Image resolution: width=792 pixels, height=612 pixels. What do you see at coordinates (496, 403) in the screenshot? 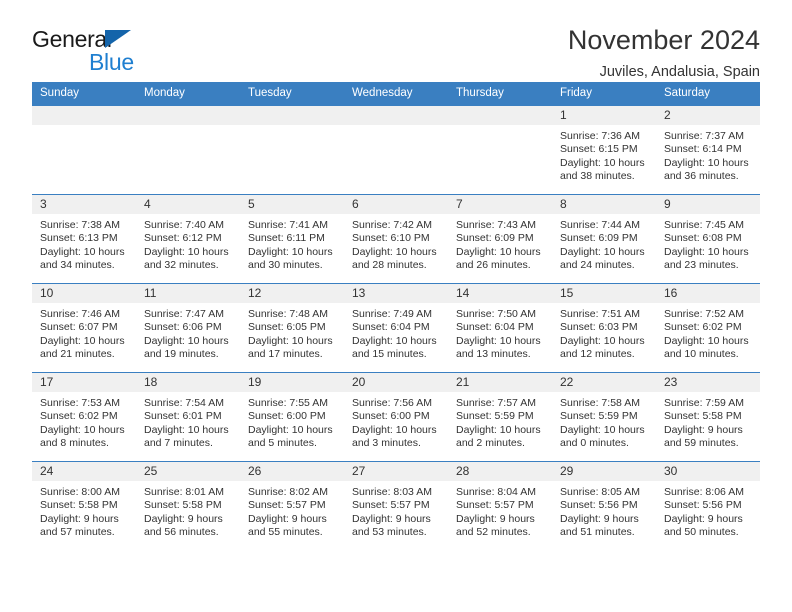
I see `sunrise-text: Sunrise: 7:57 AM` at bounding box center [496, 403].